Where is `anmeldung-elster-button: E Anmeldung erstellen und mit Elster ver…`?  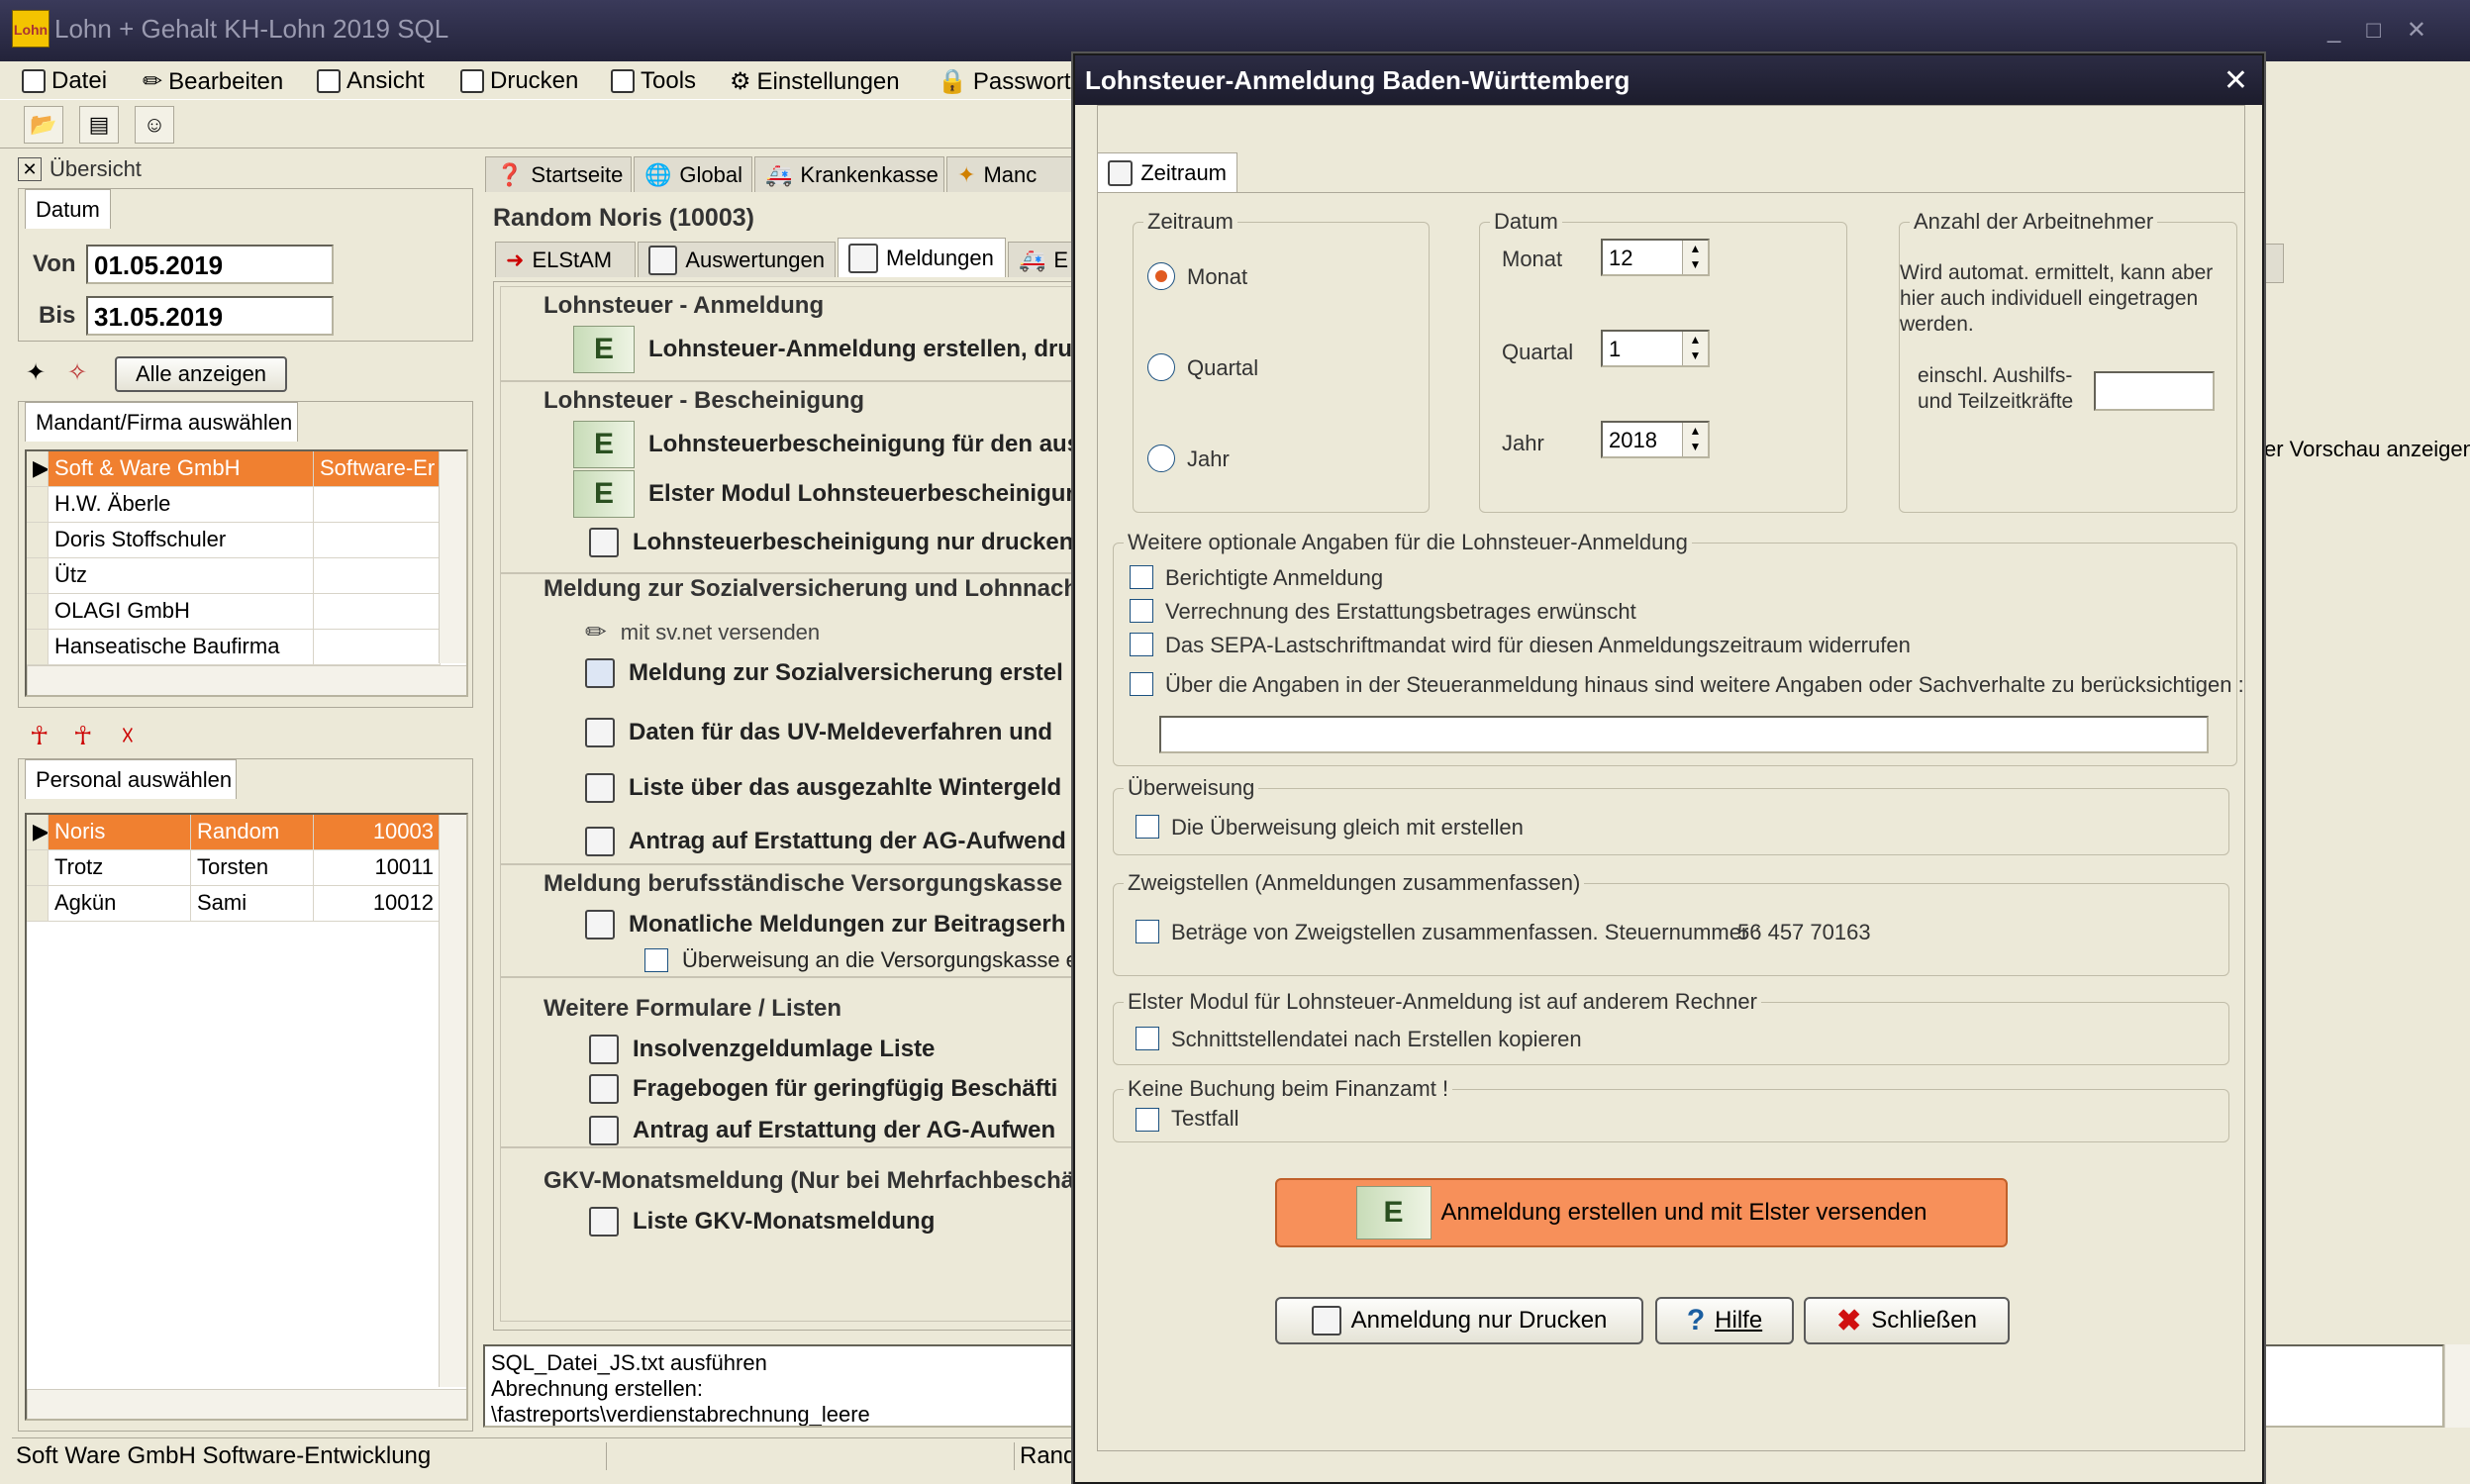
anmeldung-elster-button: E Anmeldung erstellen und mit Elster ver… is located at coordinates (1641, 1212).